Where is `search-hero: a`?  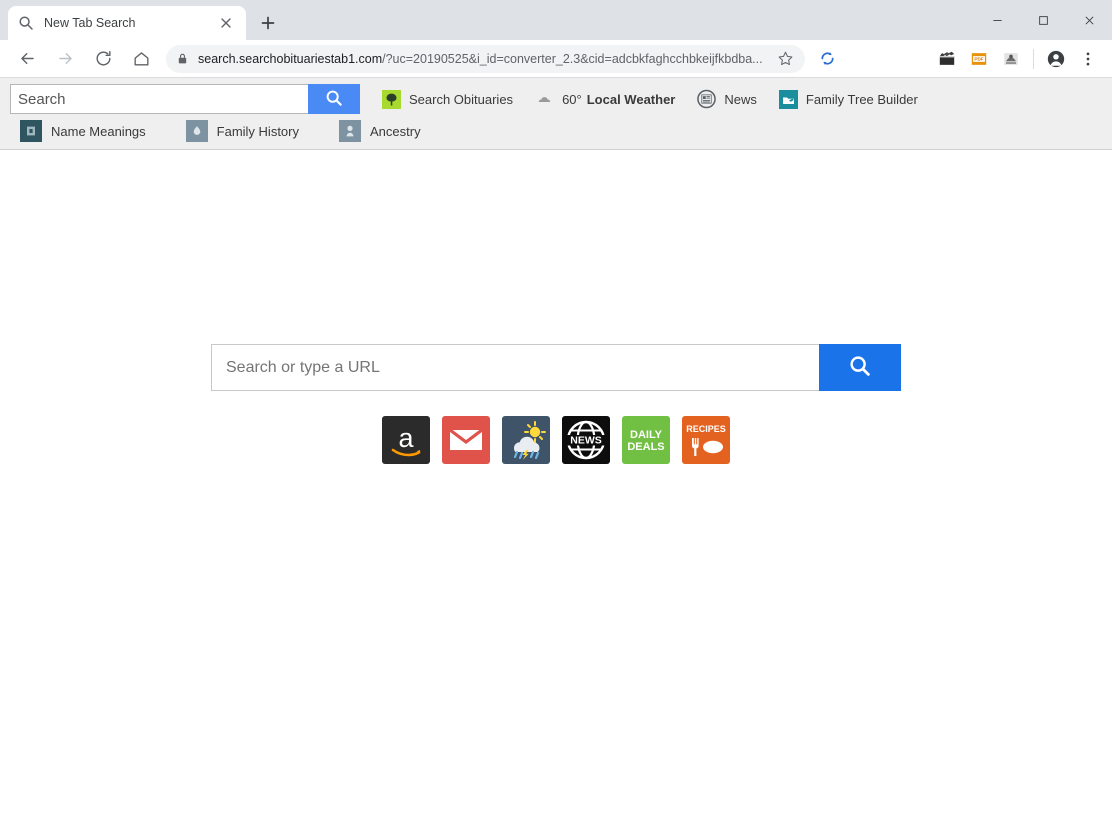
search-hero: a is located at coordinates (556, 404).